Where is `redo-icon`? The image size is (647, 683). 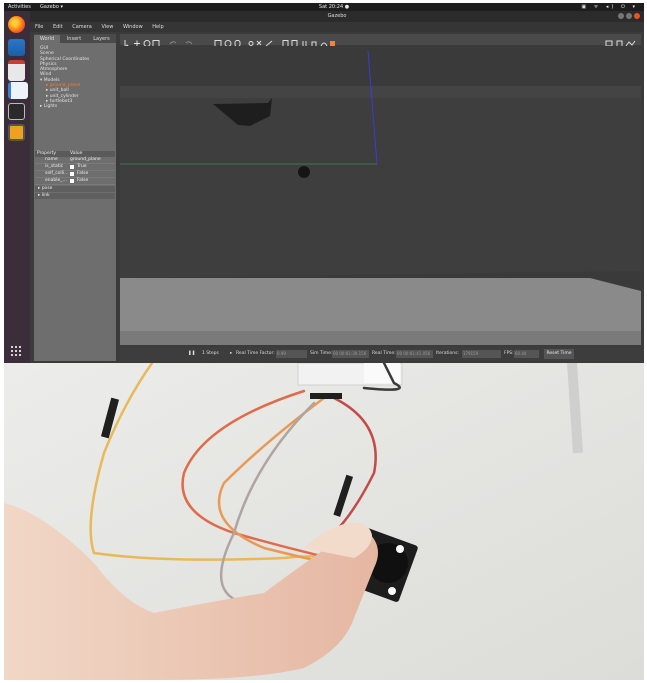 redo-icon is located at coordinates (189, 43).